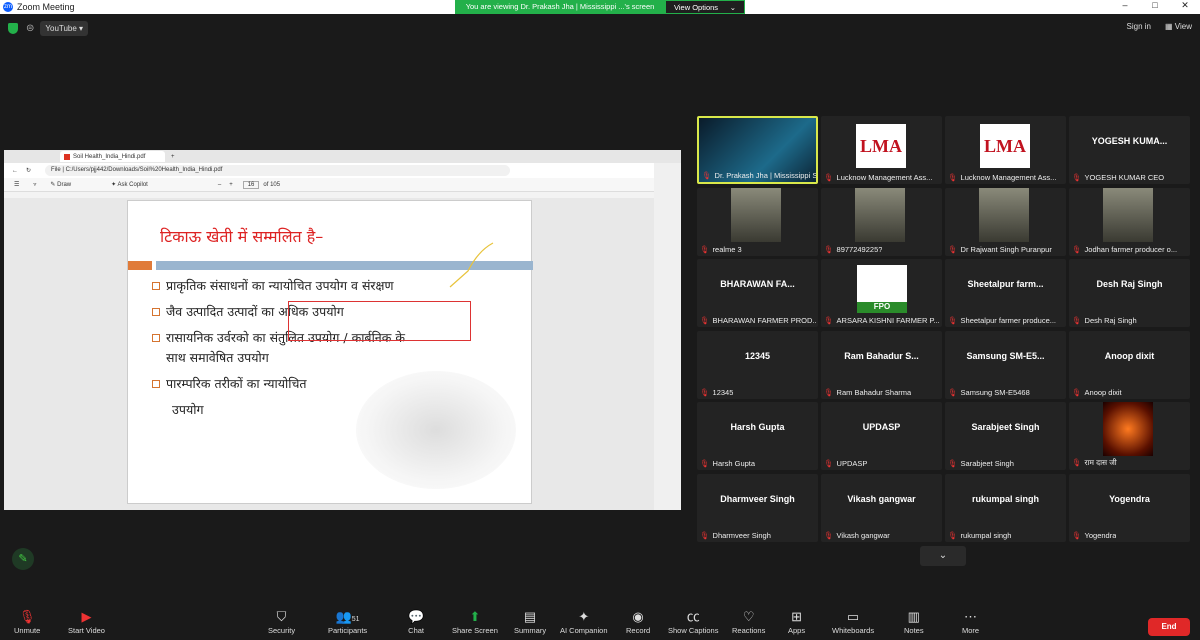  Describe the element at coordinates (13, 28) in the screenshot. I see `encryption-shield-icon` at that location.